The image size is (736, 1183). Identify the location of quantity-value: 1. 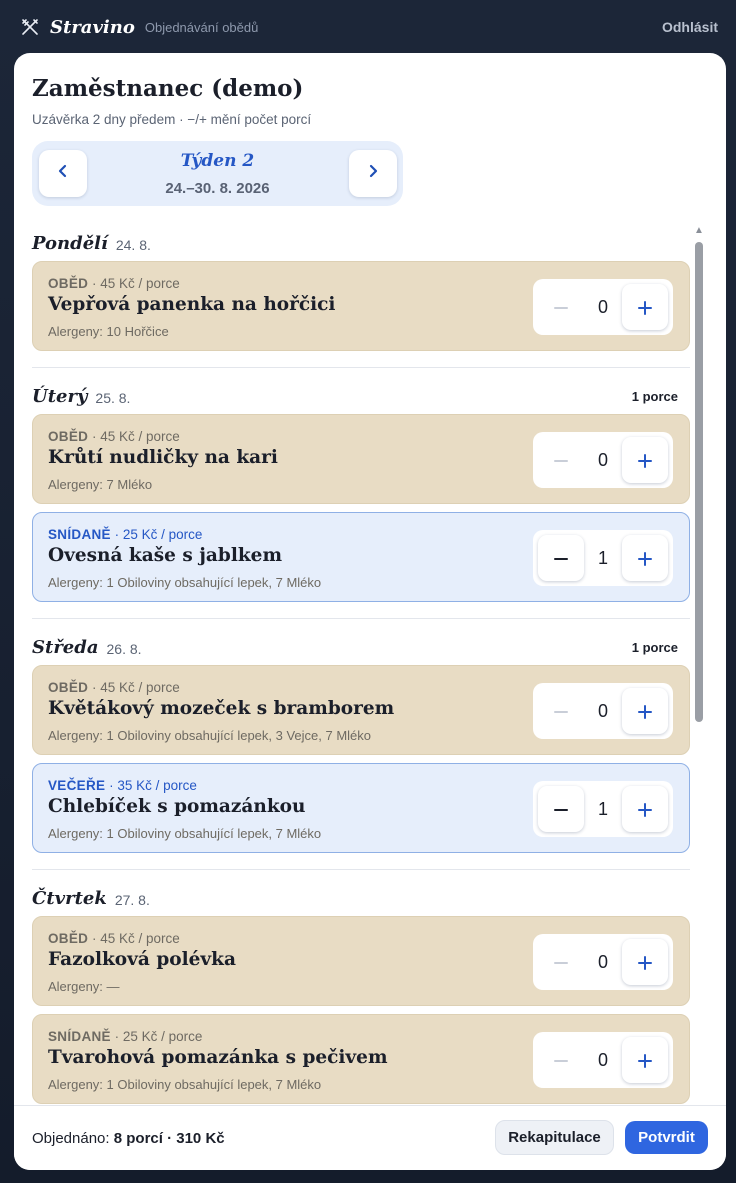
(602, 557).